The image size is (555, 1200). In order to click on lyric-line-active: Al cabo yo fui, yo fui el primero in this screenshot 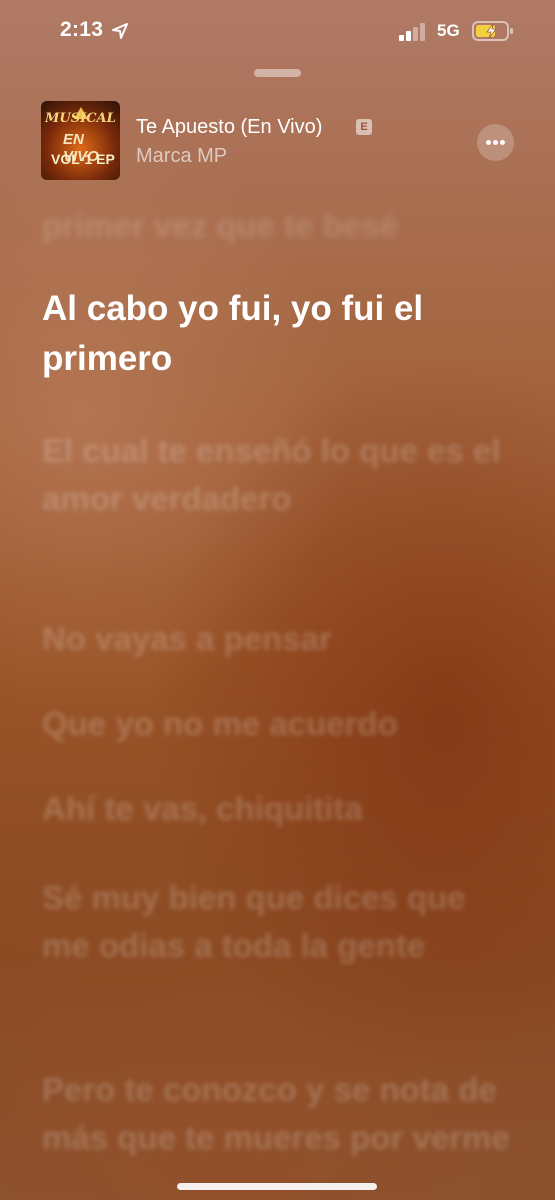, I will do `click(277, 334)`.